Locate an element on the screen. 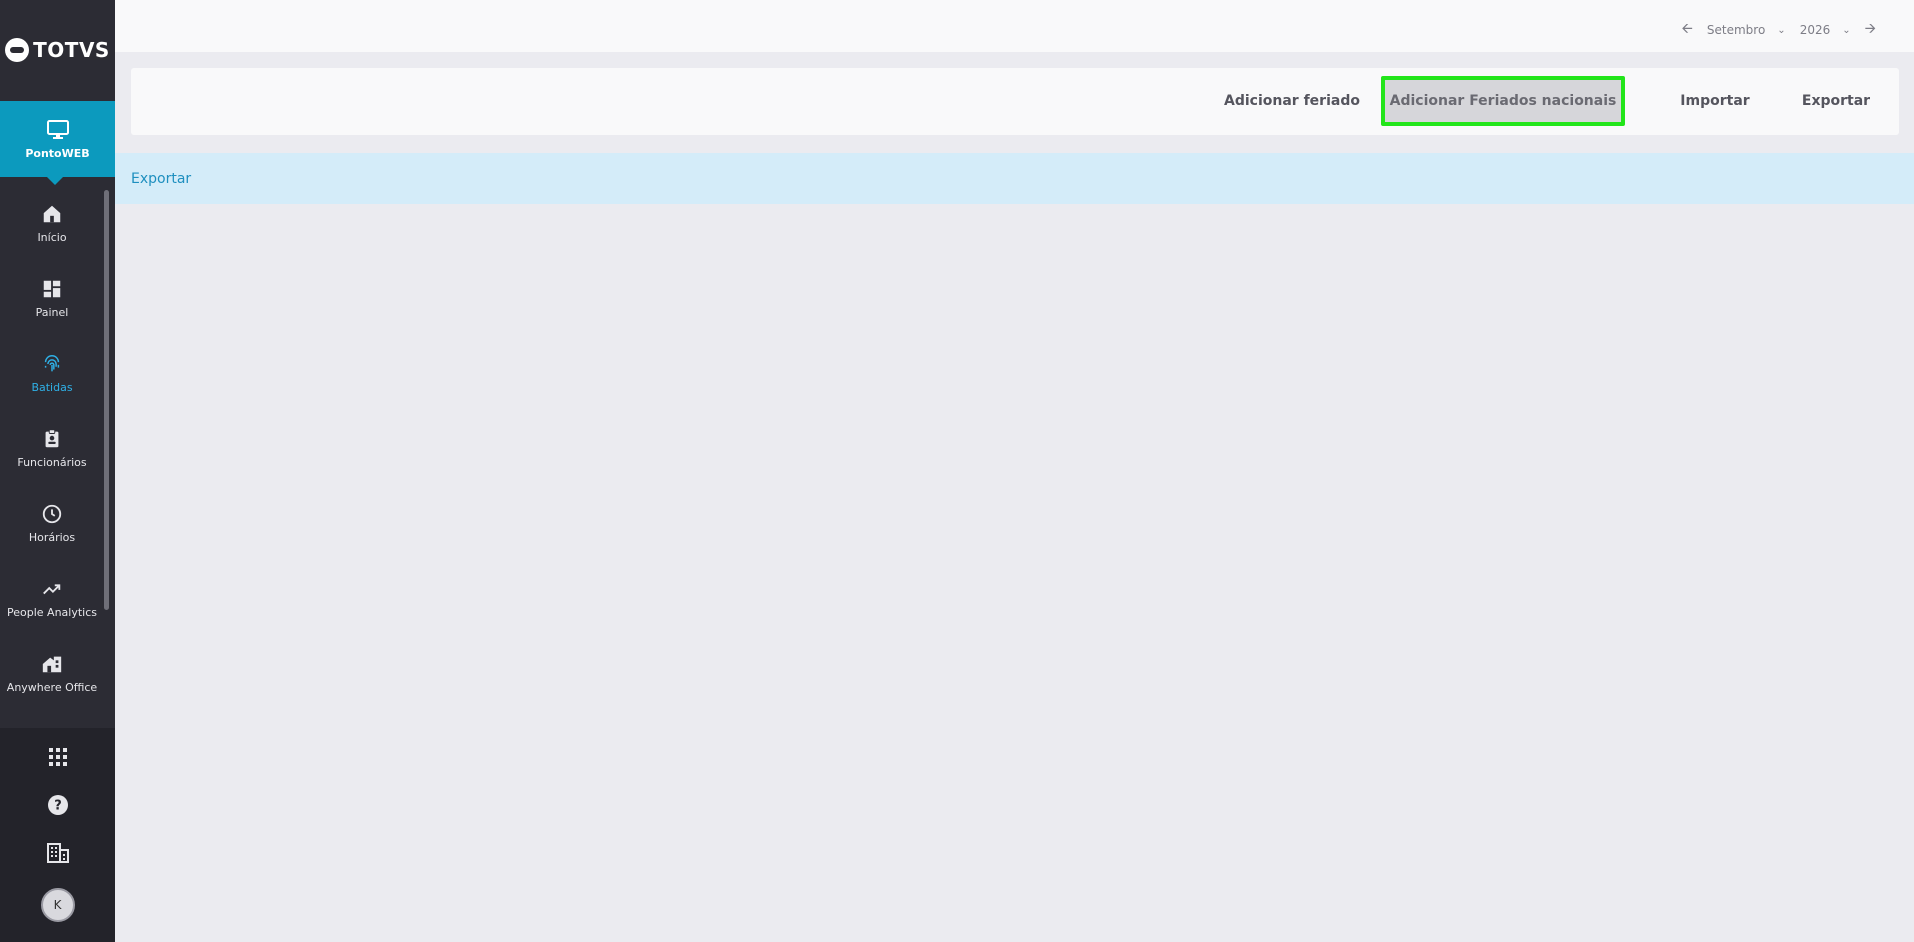 This screenshot has height=942, width=1914. sidebar-item-label: Horários is located at coordinates (52, 537).